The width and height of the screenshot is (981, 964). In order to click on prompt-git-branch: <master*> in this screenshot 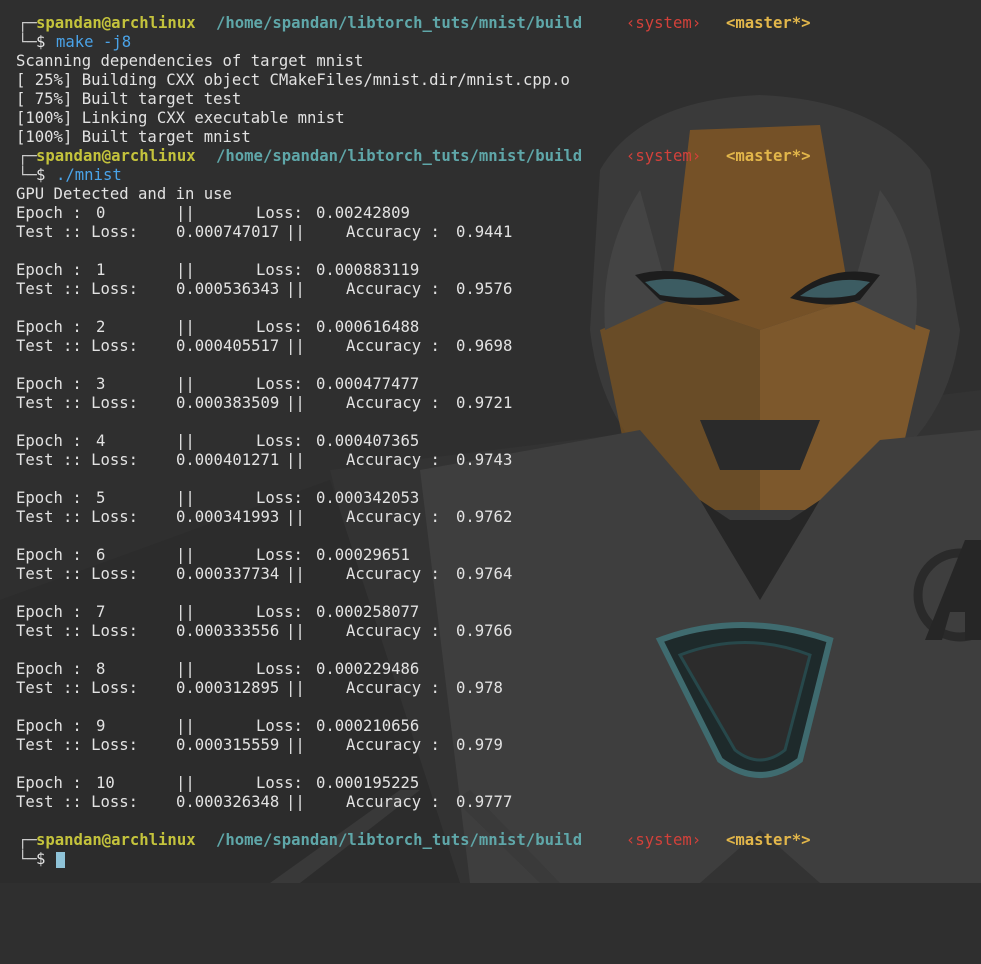, I will do `click(768, 840)`.